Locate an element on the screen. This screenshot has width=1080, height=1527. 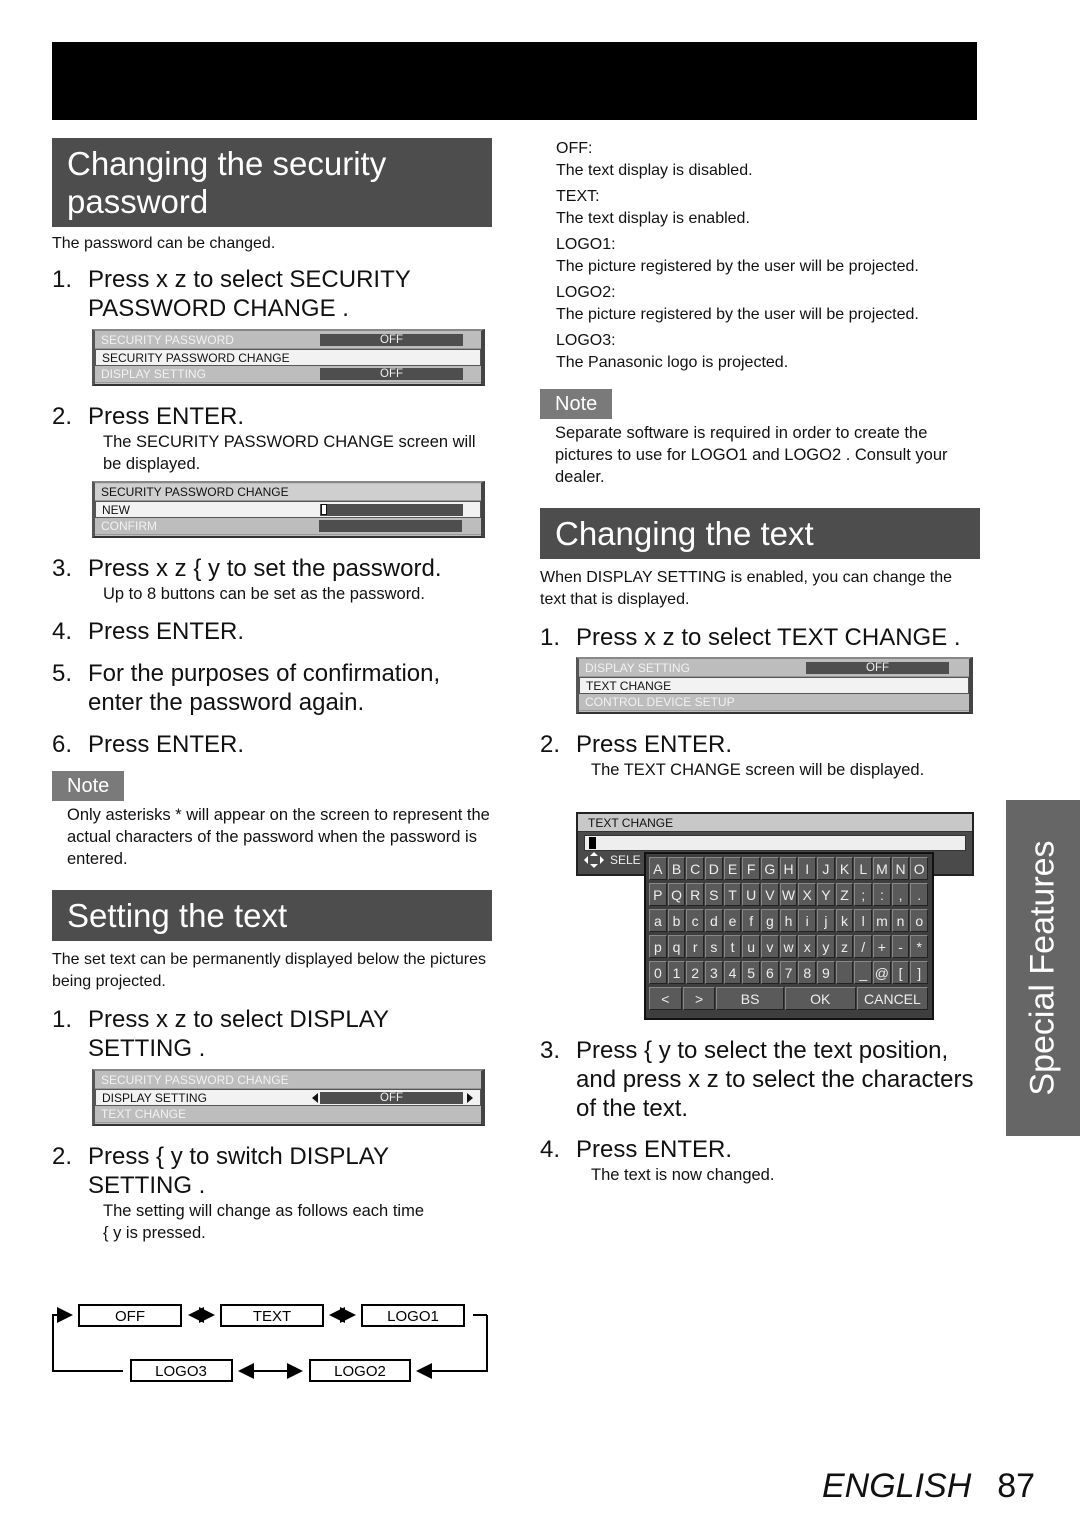
section-tab-special-features: Special Features is located at coordinates (1043, 968).